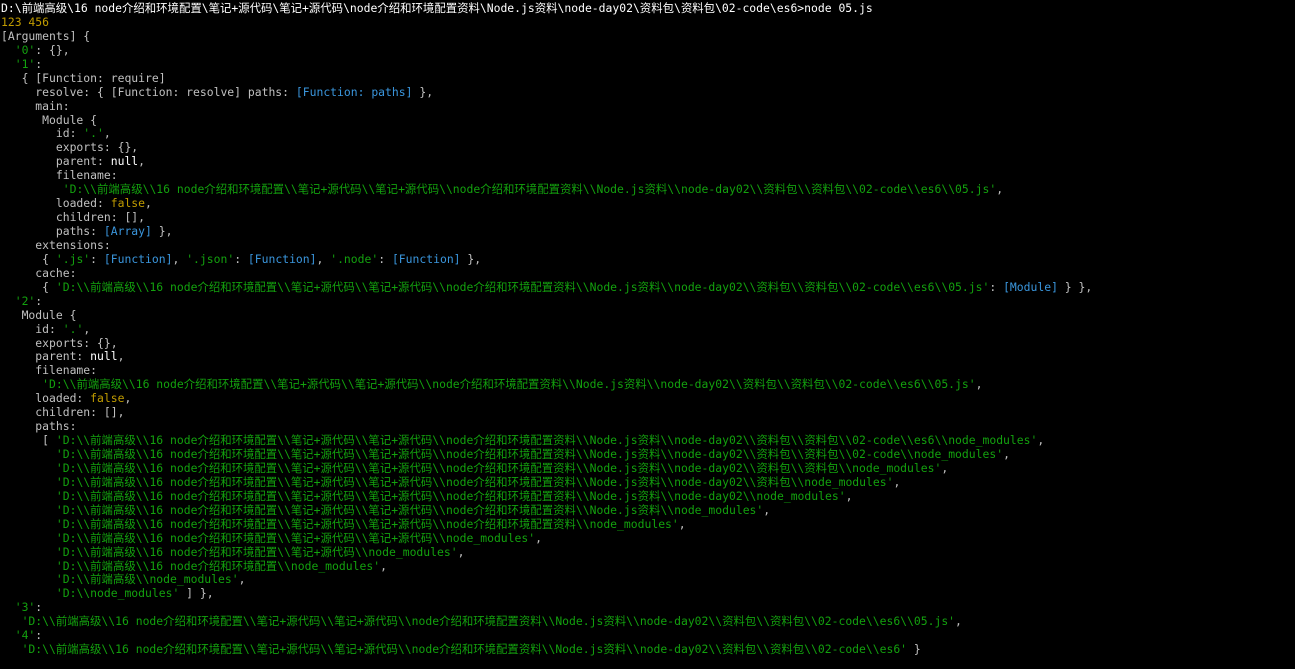  Describe the element at coordinates (25, 608) in the screenshot. I see `console-text-segment: '3'` at that location.